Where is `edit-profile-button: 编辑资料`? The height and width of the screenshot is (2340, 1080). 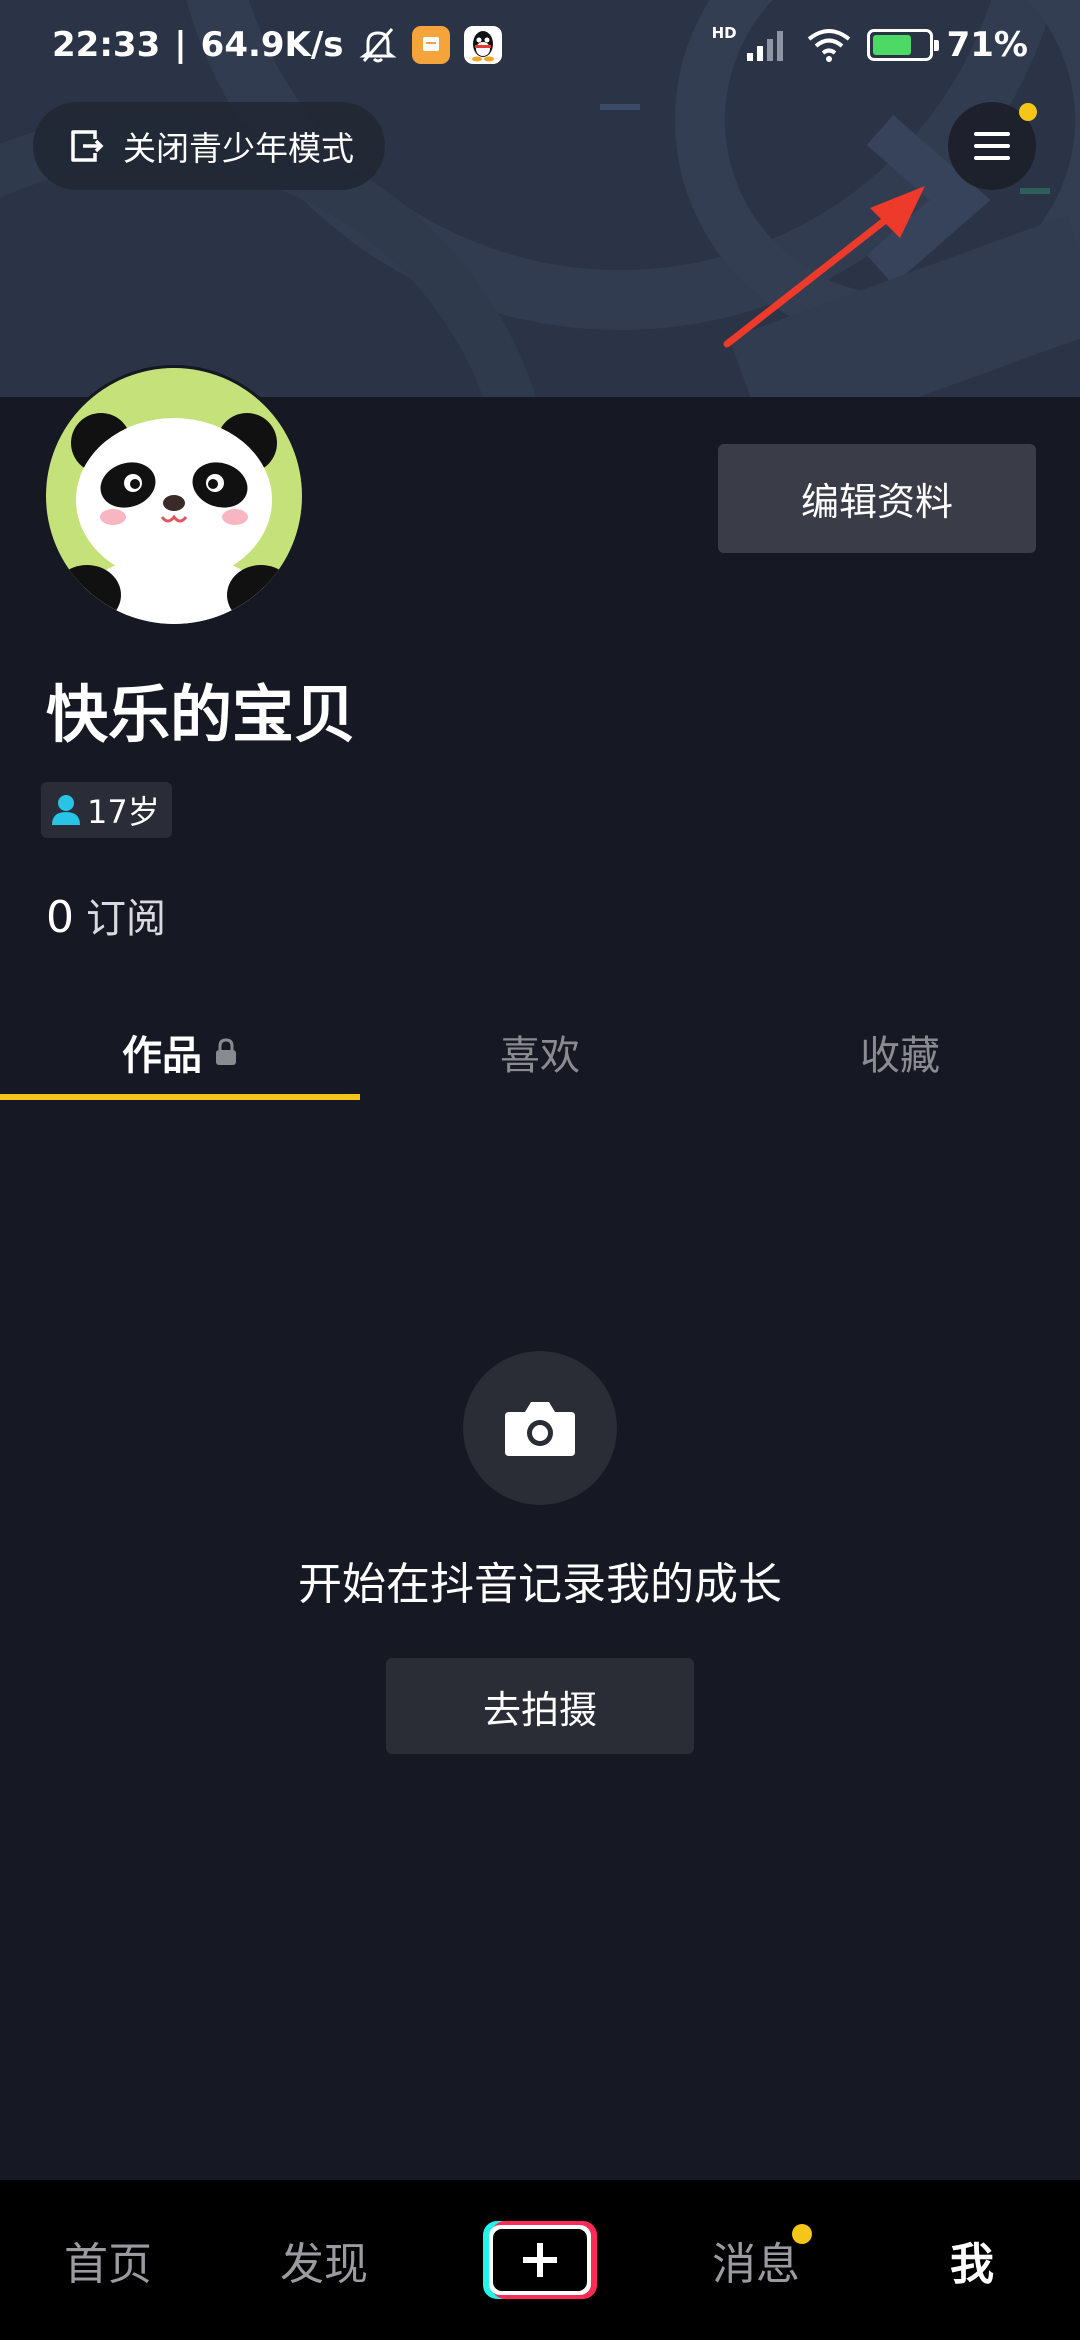 edit-profile-button: 编辑资料 is located at coordinates (877, 498).